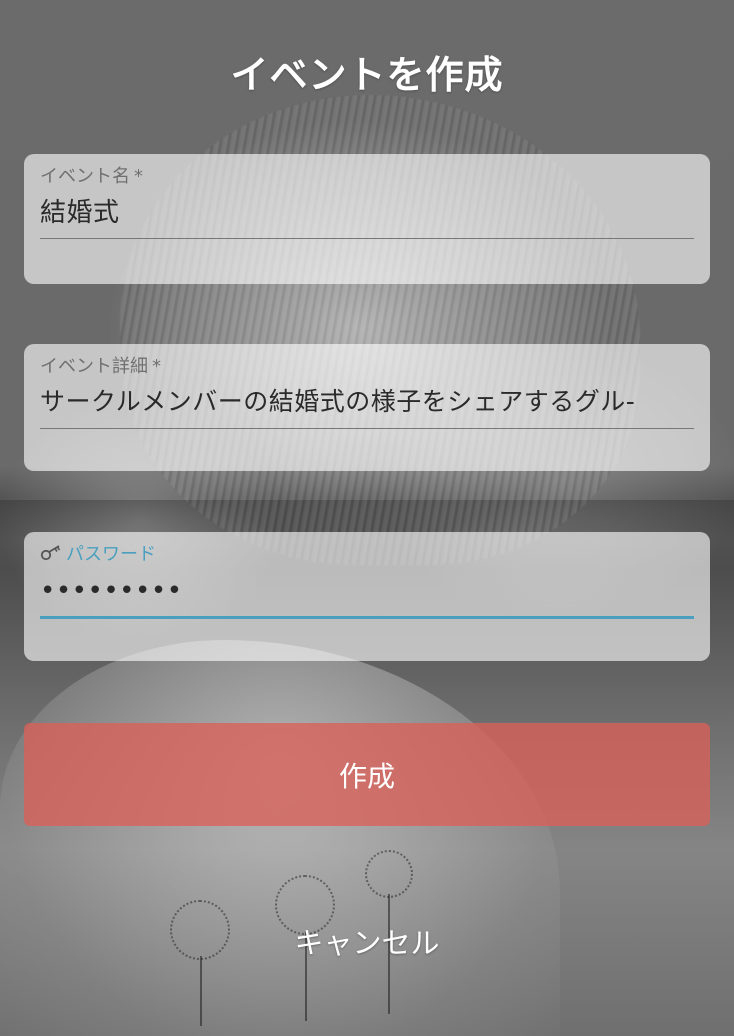  I want to click on cancel-button: キャンセル, so click(367, 941).